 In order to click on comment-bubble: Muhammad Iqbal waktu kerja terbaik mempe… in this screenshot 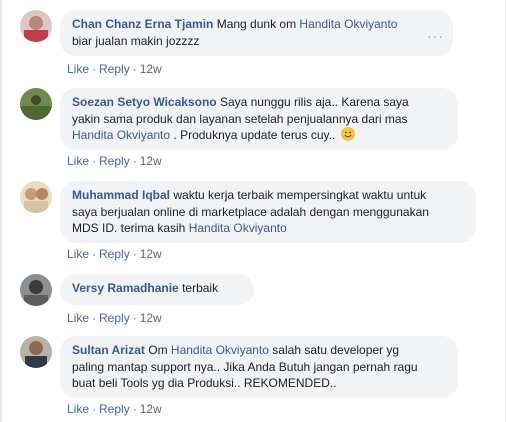, I will do `click(268, 212)`.